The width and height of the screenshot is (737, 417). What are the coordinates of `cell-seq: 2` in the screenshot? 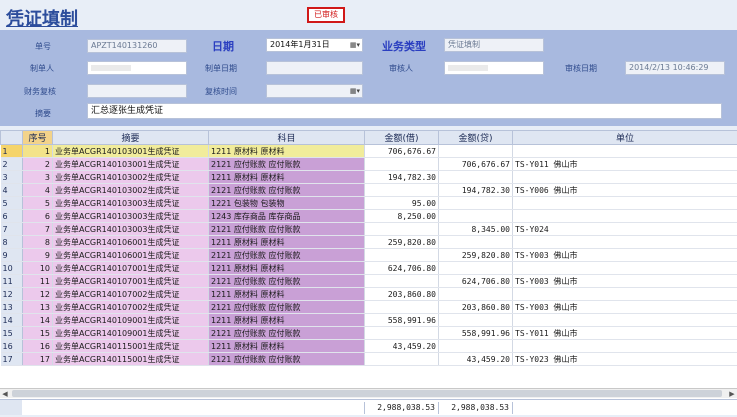 It's located at (37, 164).